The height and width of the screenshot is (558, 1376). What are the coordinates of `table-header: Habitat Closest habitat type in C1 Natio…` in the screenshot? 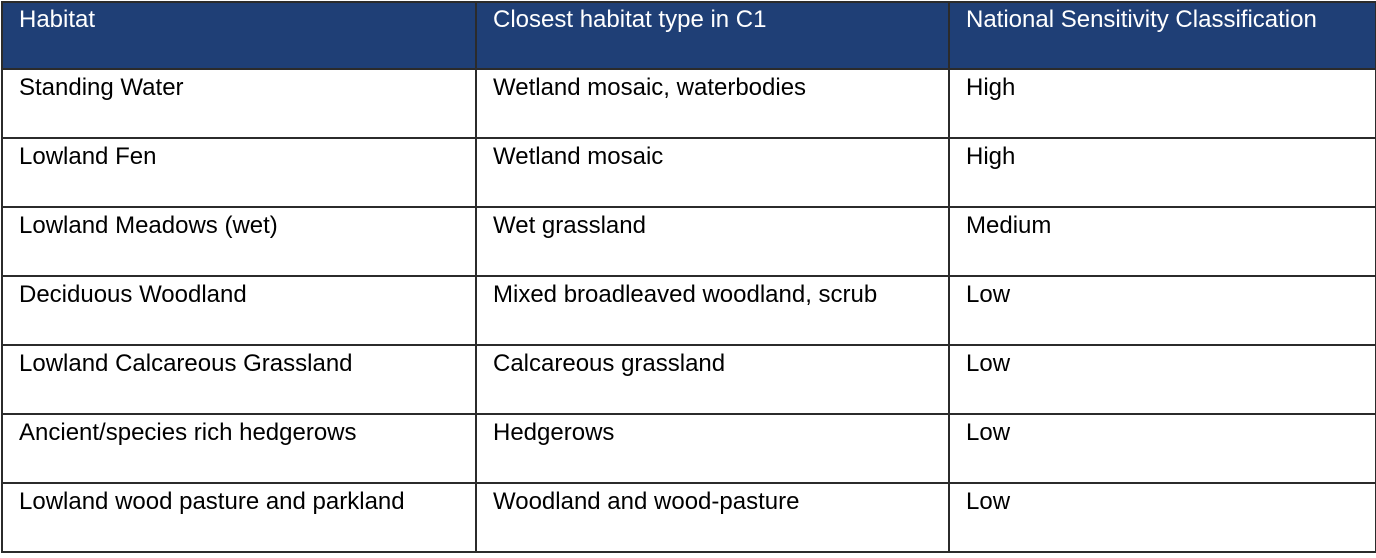 It's located at (688, 35).